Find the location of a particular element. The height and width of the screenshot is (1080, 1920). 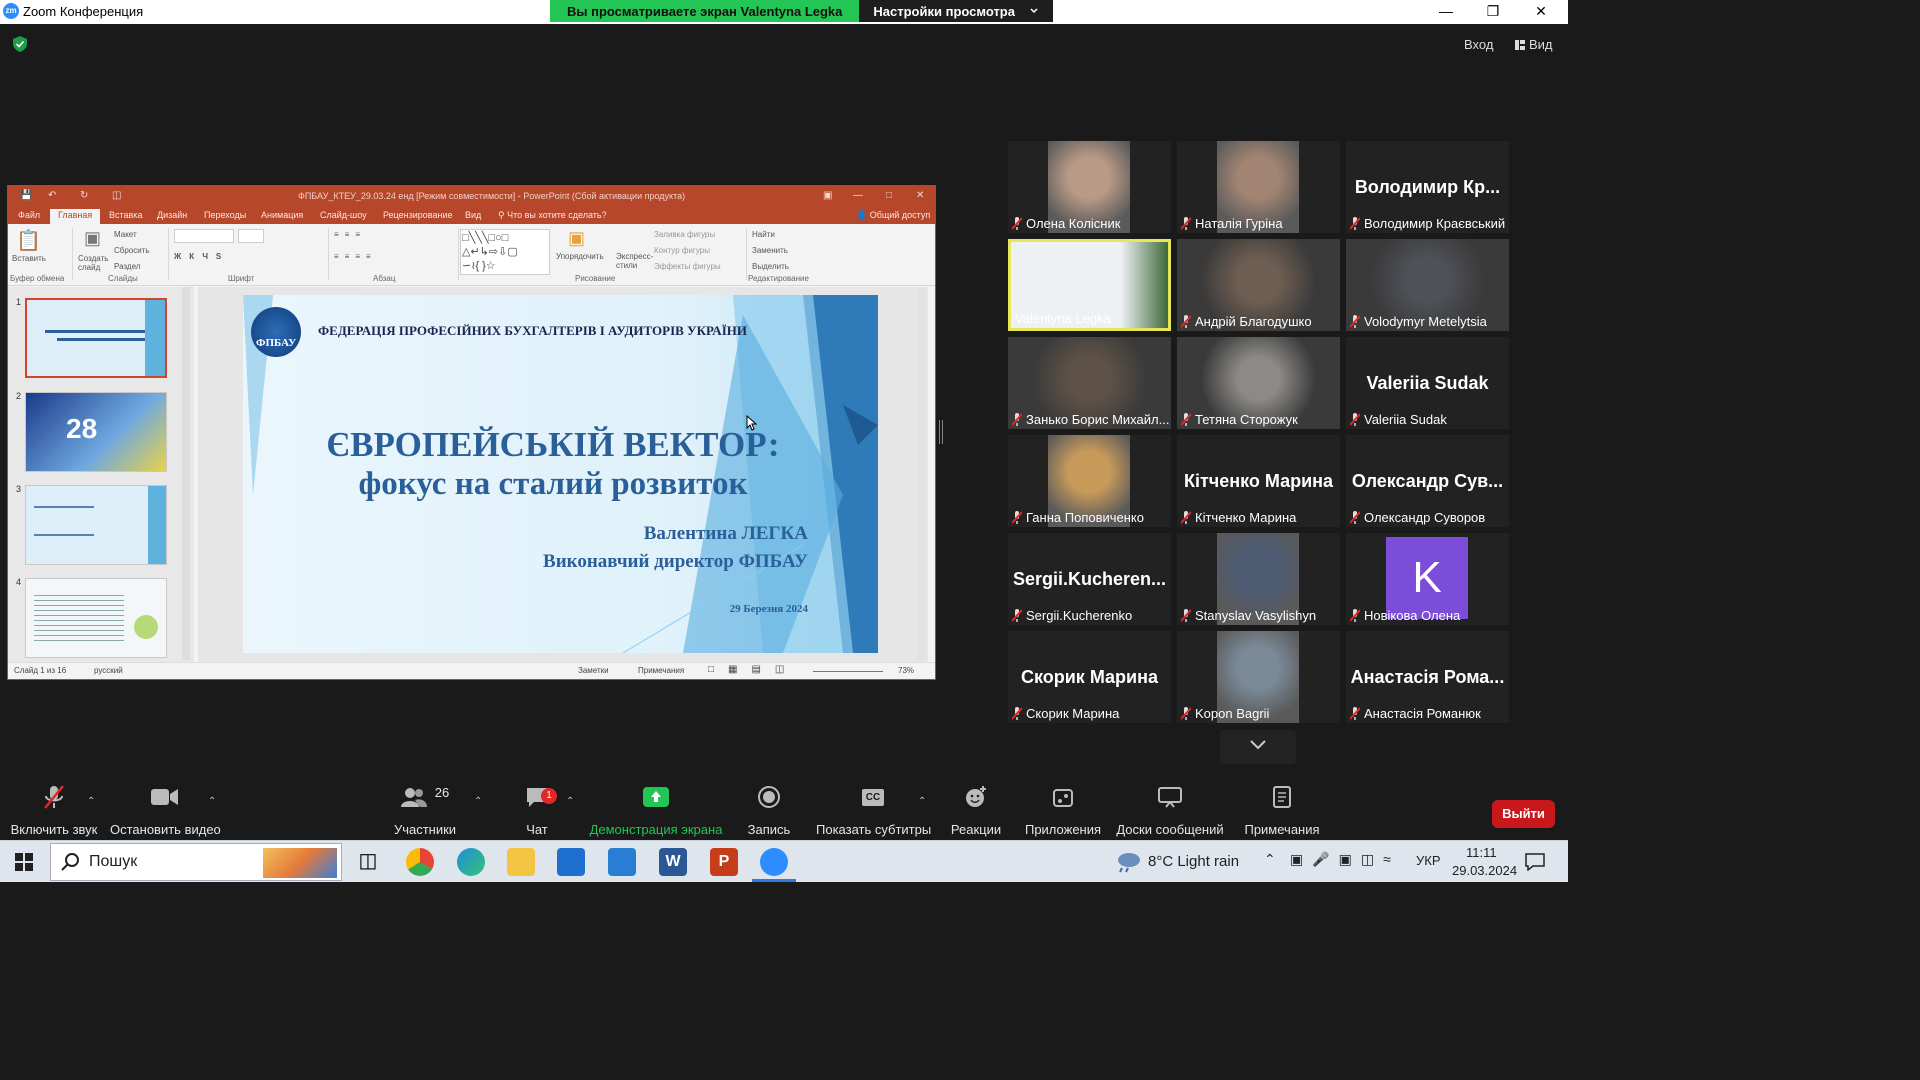

captions-caret: ⌃ is located at coordinates (922, 801).